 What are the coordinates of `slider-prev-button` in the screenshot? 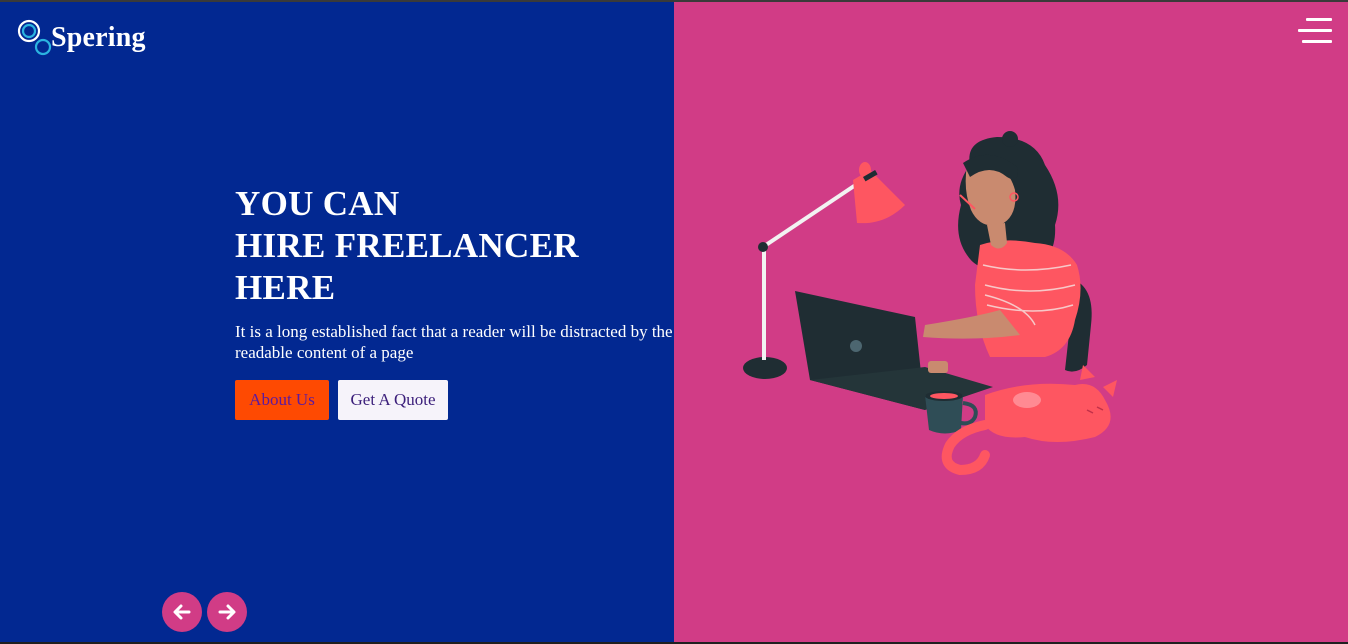 It's located at (182, 612).